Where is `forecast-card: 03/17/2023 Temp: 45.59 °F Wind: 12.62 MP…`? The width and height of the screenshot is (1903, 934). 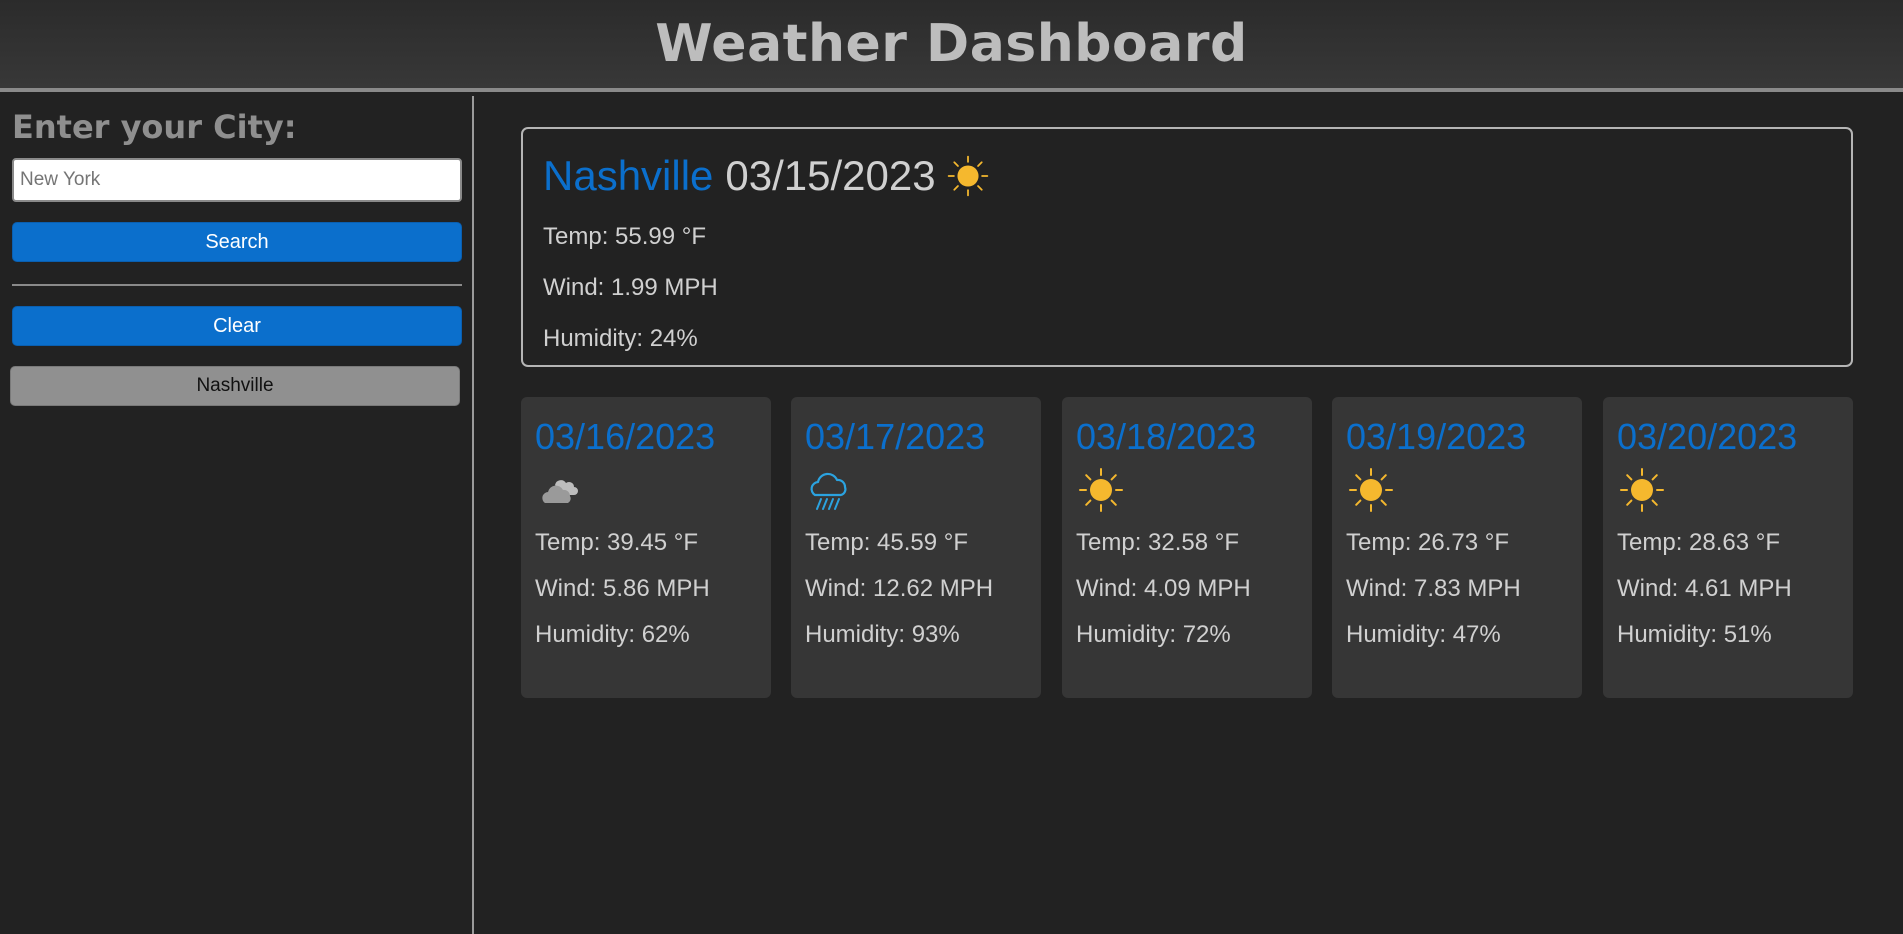 forecast-card: 03/17/2023 Temp: 45.59 °F Wind: 12.62 MP… is located at coordinates (916, 547).